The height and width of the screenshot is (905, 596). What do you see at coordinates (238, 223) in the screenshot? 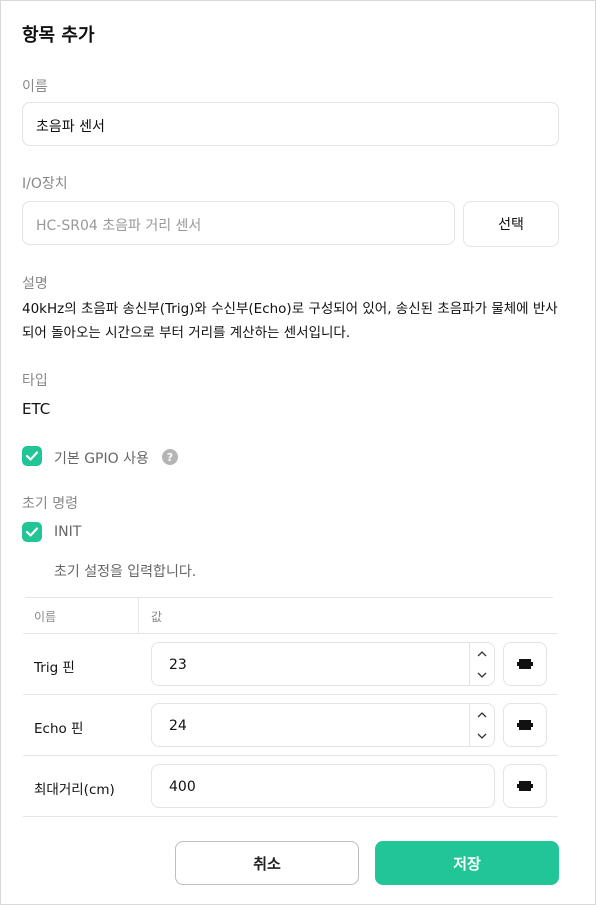
I see `io-device-input: HC-SR04 초음파 거리 센서` at bounding box center [238, 223].